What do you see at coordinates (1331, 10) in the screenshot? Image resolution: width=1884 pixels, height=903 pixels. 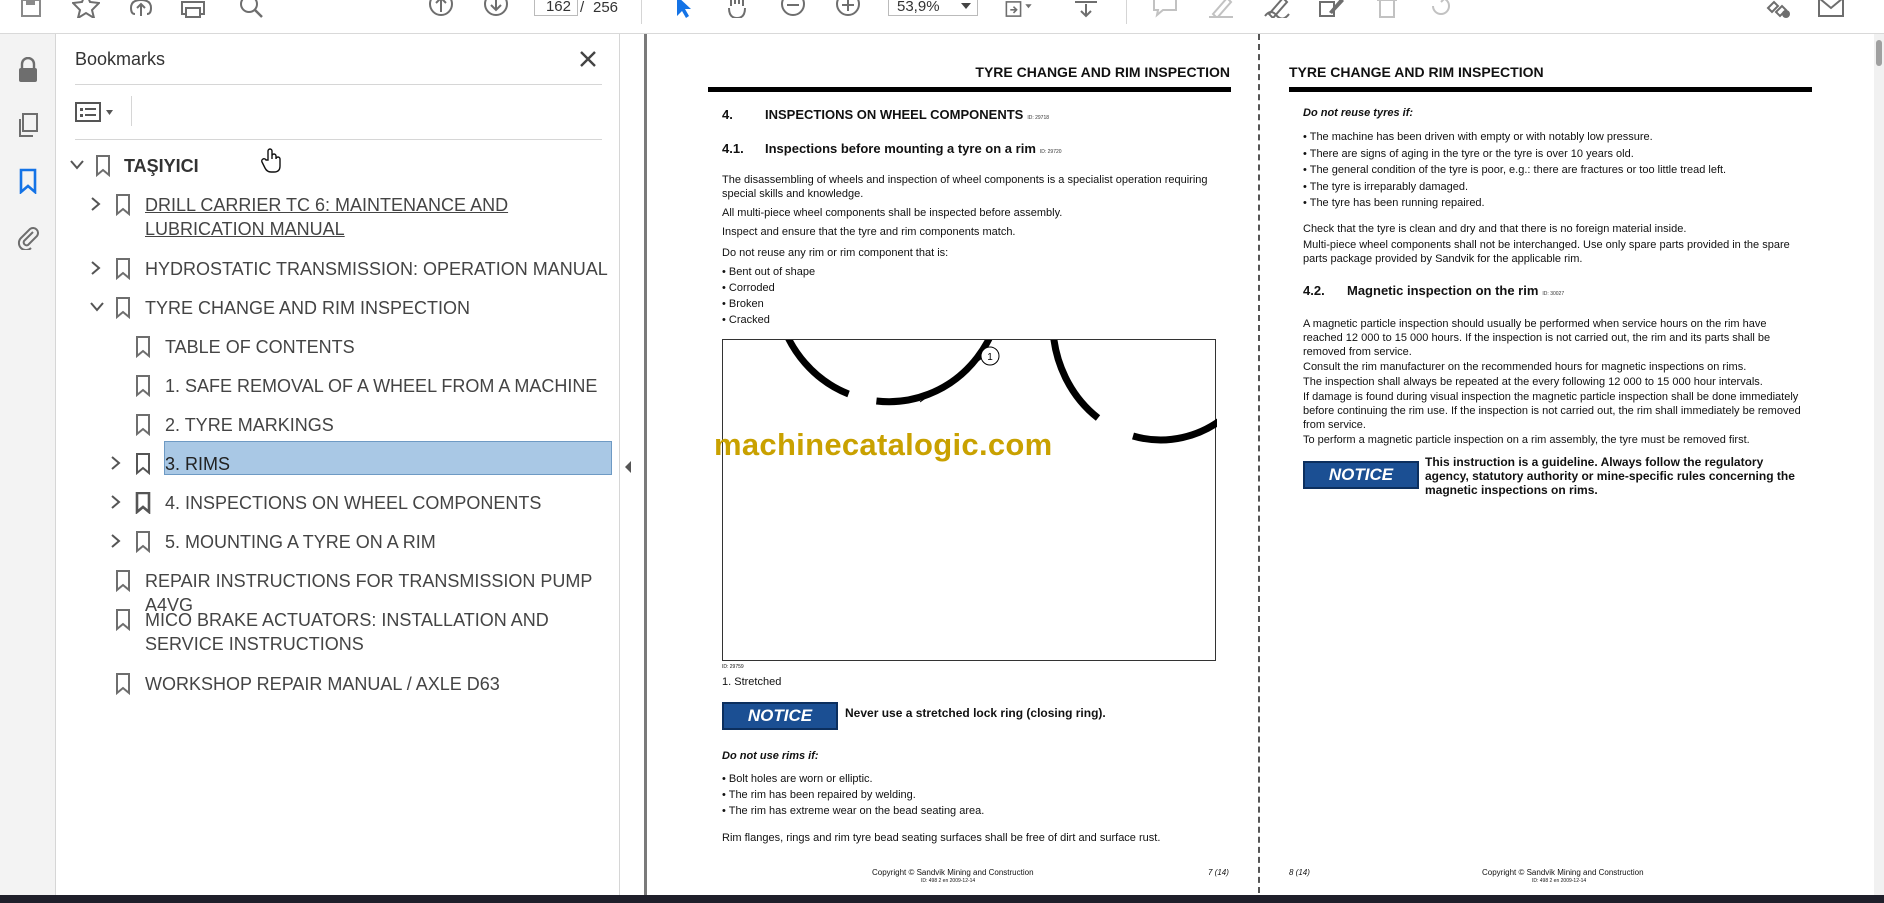 I see `edit-text-icon` at bounding box center [1331, 10].